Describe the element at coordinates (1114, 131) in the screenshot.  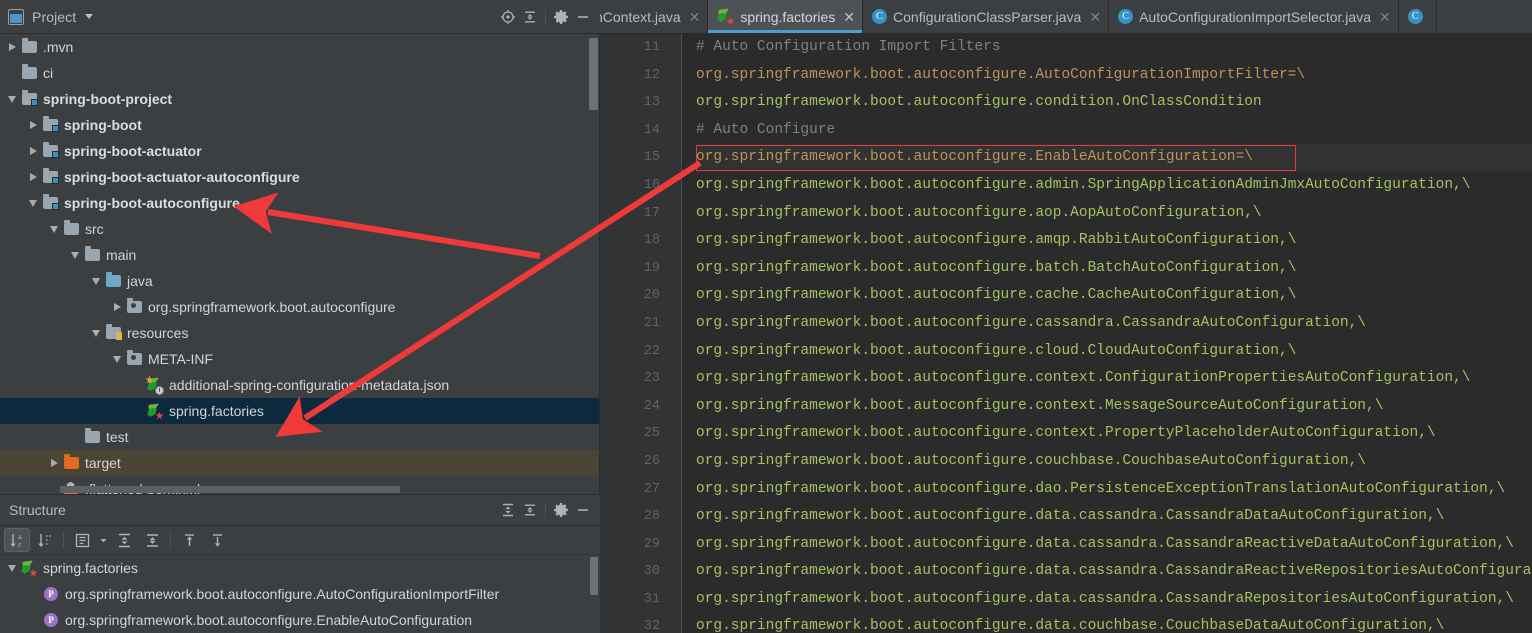
I see `code-line: # Auto Configure` at that location.